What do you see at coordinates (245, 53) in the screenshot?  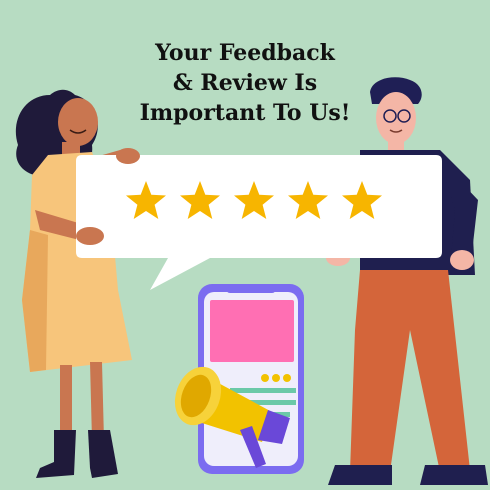 I see `title-line-1: Your Feedback` at bounding box center [245, 53].